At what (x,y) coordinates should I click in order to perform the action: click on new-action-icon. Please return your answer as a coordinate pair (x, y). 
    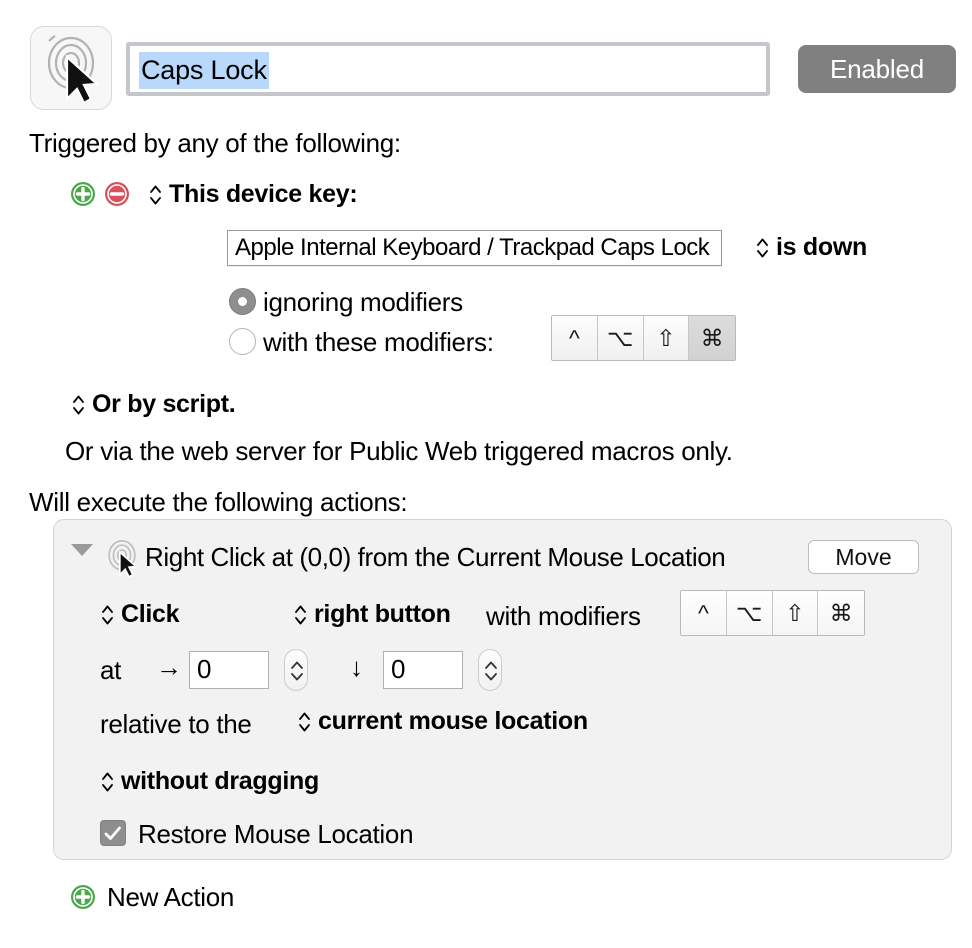
    Looking at the image, I should click on (83, 897).